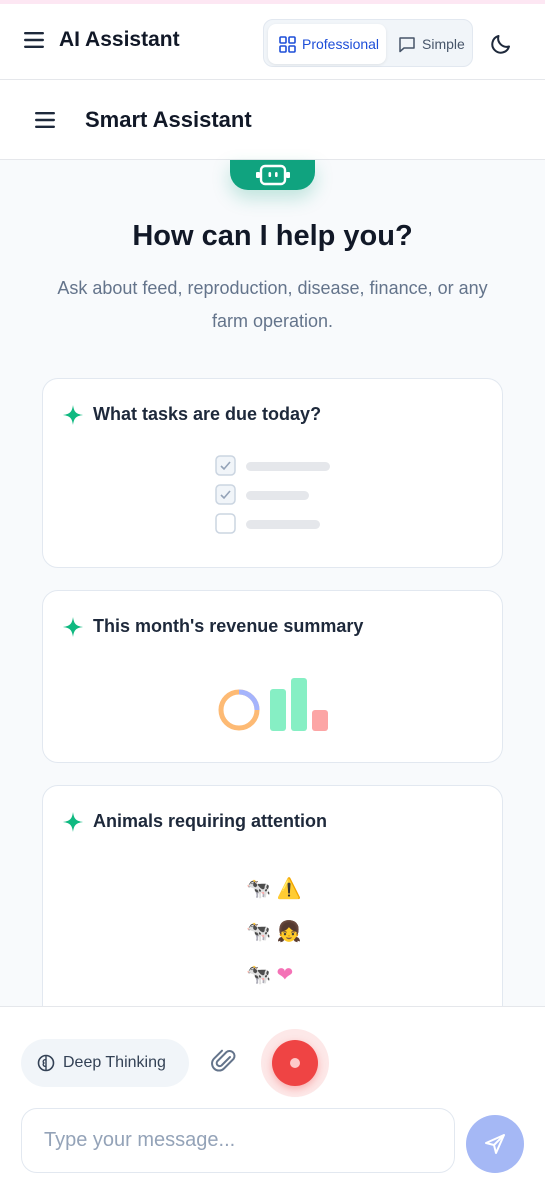 This screenshot has width=545, height=1200. I want to click on simple-mode-label: Simple, so click(443, 44).